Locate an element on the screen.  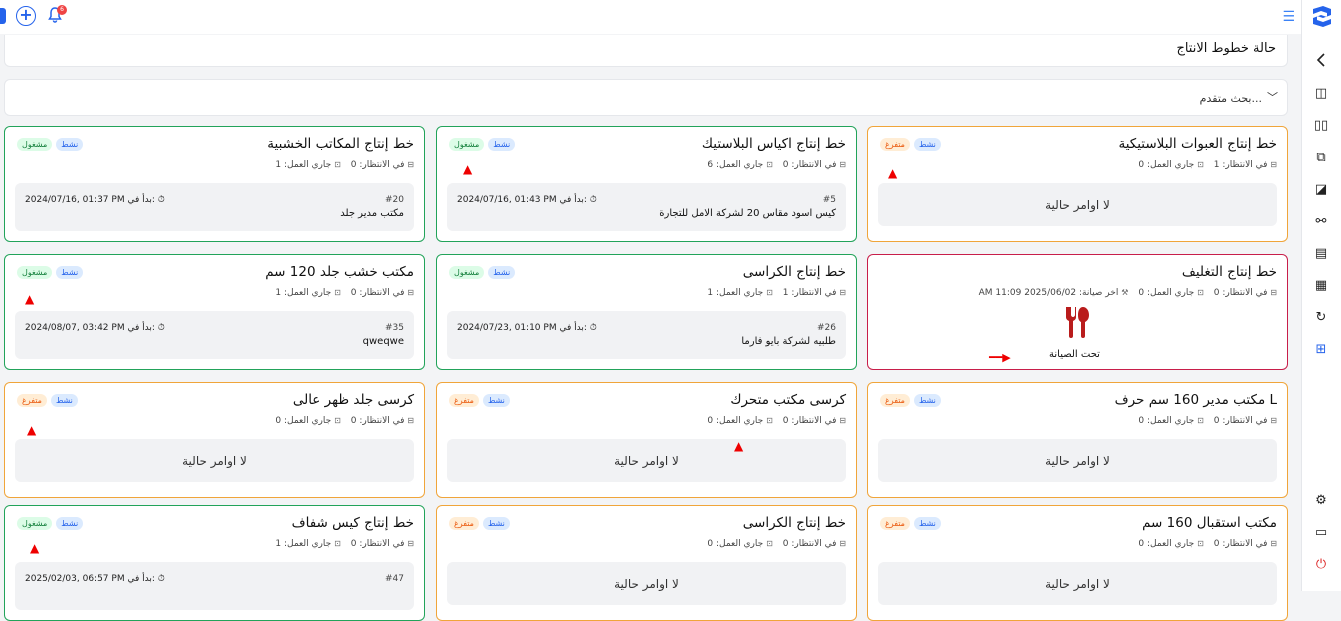
order-start: 2024/07/23, 01:10 PM بدأ في: ⏱ is located at coordinates (527, 328).